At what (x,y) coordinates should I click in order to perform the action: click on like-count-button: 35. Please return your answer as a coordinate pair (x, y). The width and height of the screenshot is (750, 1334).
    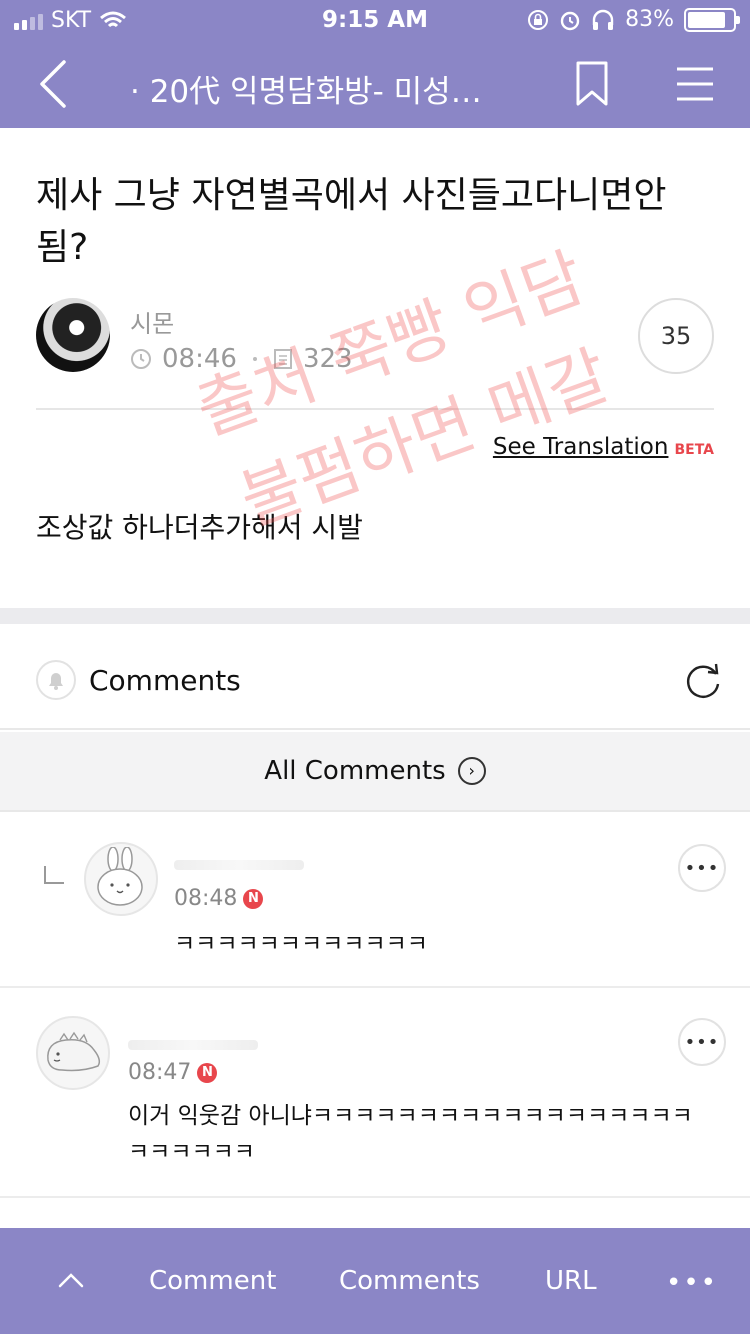
    Looking at the image, I should click on (676, 336).